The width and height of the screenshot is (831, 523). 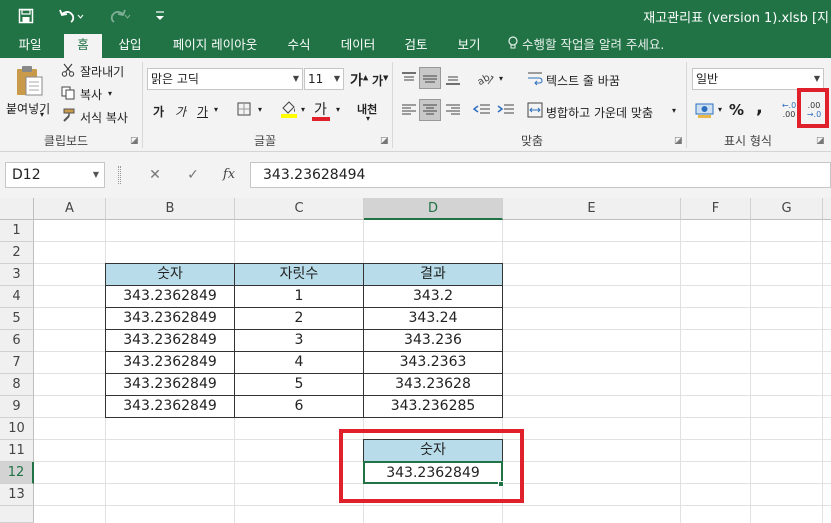 I want to click on paste-dropdown-arrow: ▾, so click(x=42, y=114).